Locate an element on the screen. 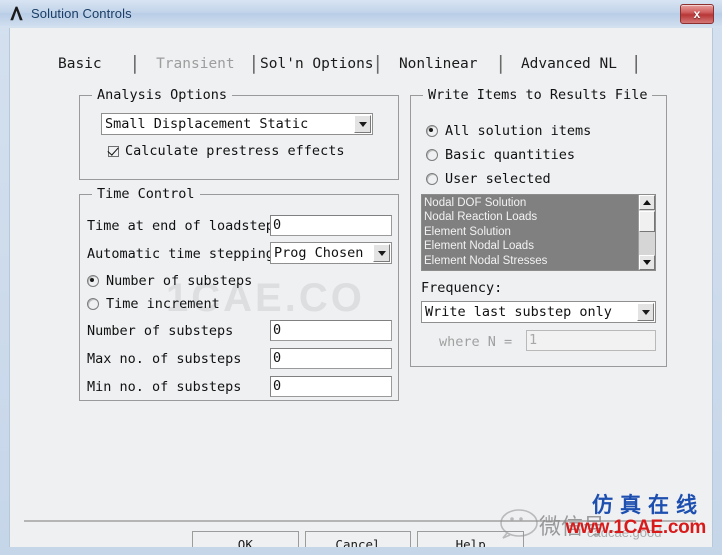 The image size is (722, 555). window-title: Solution Controls is located at coordinates (81, 13).